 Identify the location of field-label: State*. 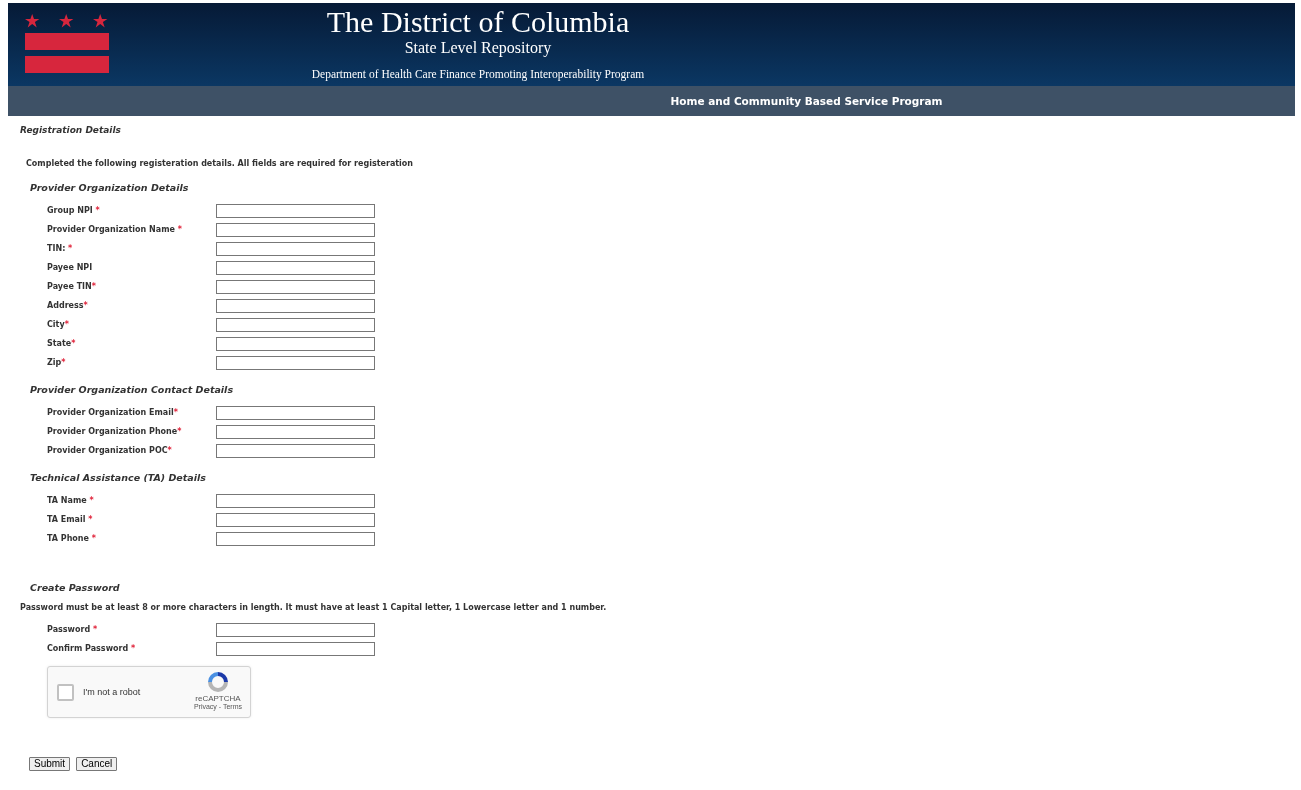
(62, 343).